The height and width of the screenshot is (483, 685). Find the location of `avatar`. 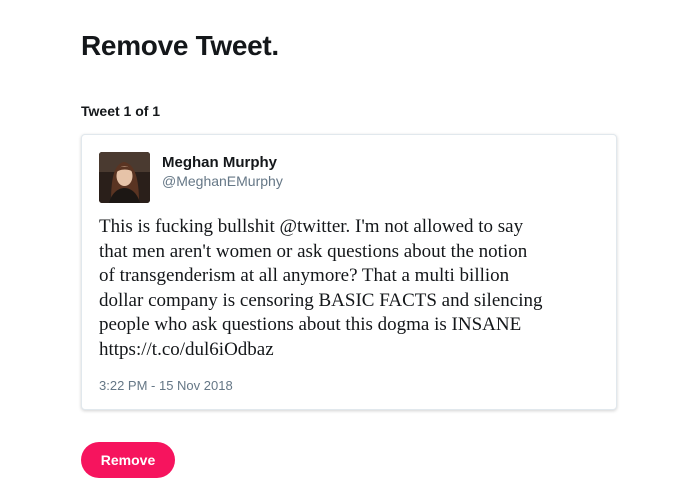

avatar is located at coordinates (124, 177).